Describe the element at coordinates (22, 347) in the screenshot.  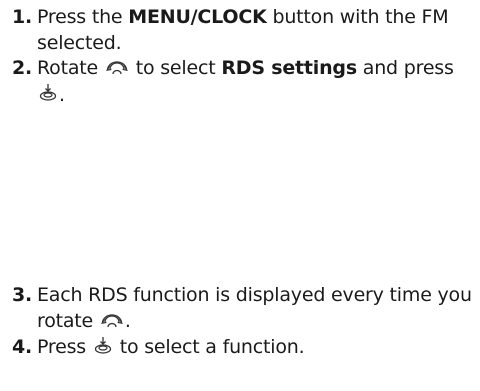
I see `step-number: 4.` at that location.